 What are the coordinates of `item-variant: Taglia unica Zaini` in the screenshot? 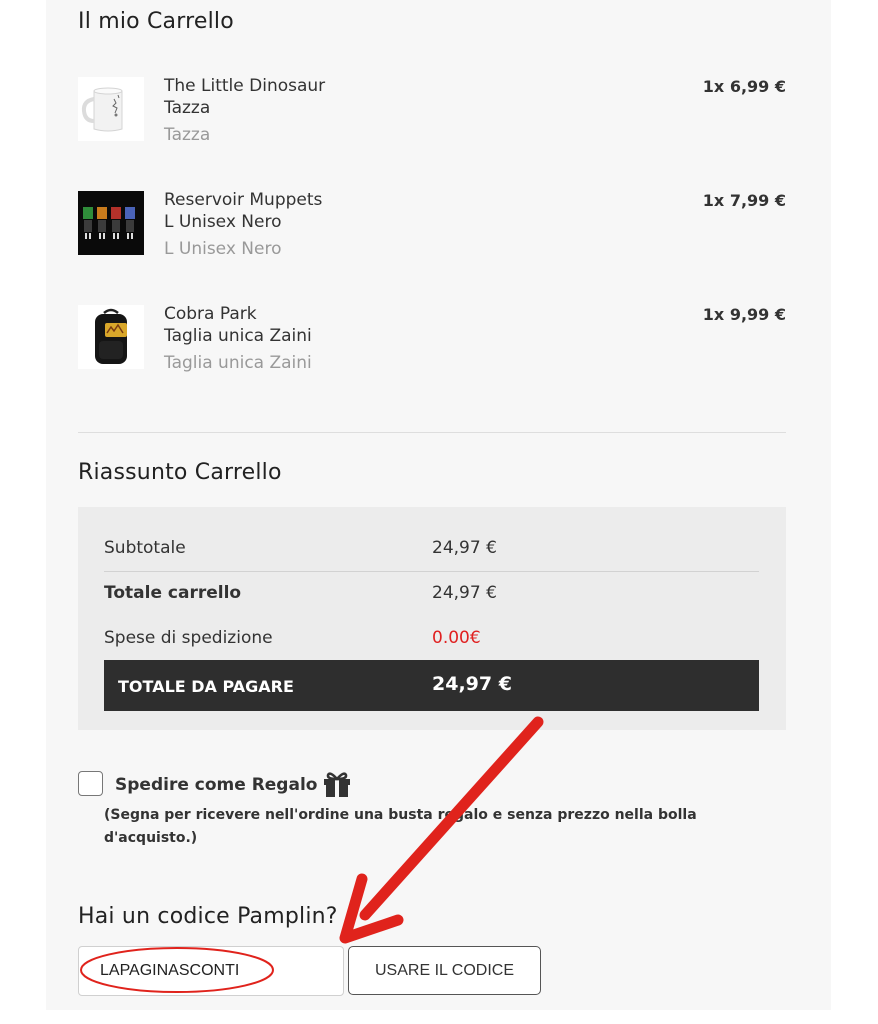 It's located at (238, 336).